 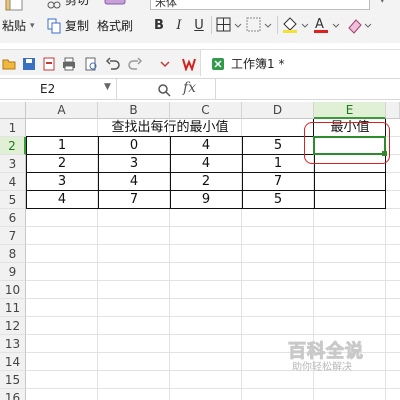 I want to click on clear-format-icon, so click(x=360, y=25).